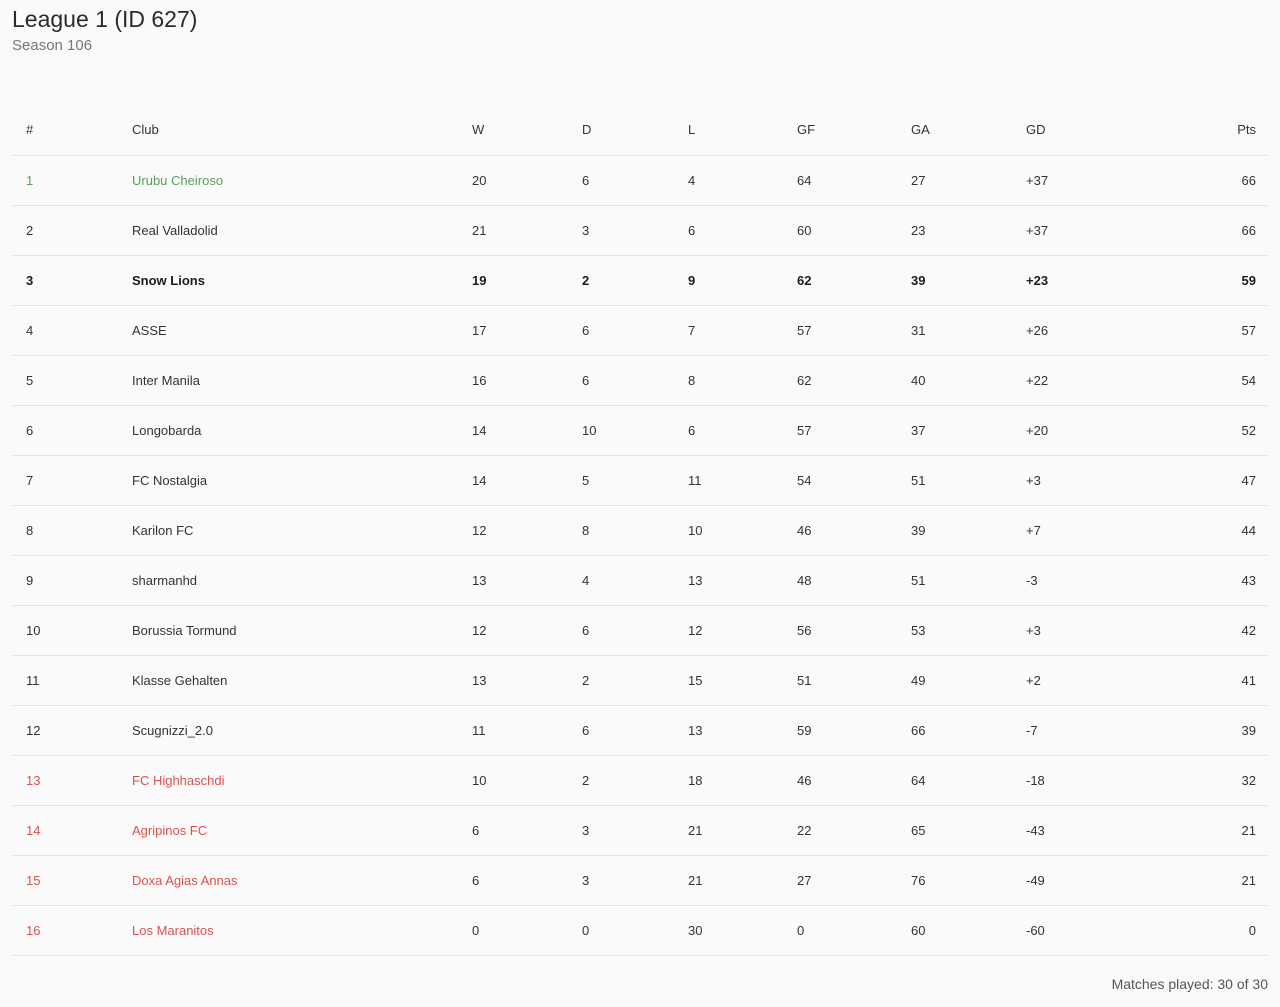 Image resolution: width=1280 pixels, height=1007 pixels. I want to click on col-wins: W, so click(527, 130).